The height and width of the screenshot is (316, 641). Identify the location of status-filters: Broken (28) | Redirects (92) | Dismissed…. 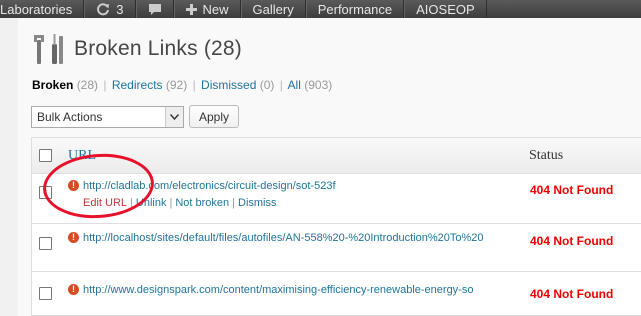
(182, 85).